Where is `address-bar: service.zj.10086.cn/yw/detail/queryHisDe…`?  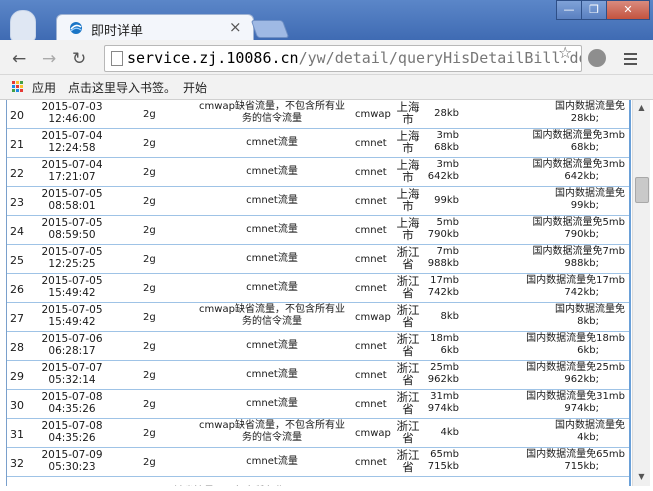
address-bar: service.zj.10086.cn/yw/detail/queryHisDe… is located at coordinates (343, 58).